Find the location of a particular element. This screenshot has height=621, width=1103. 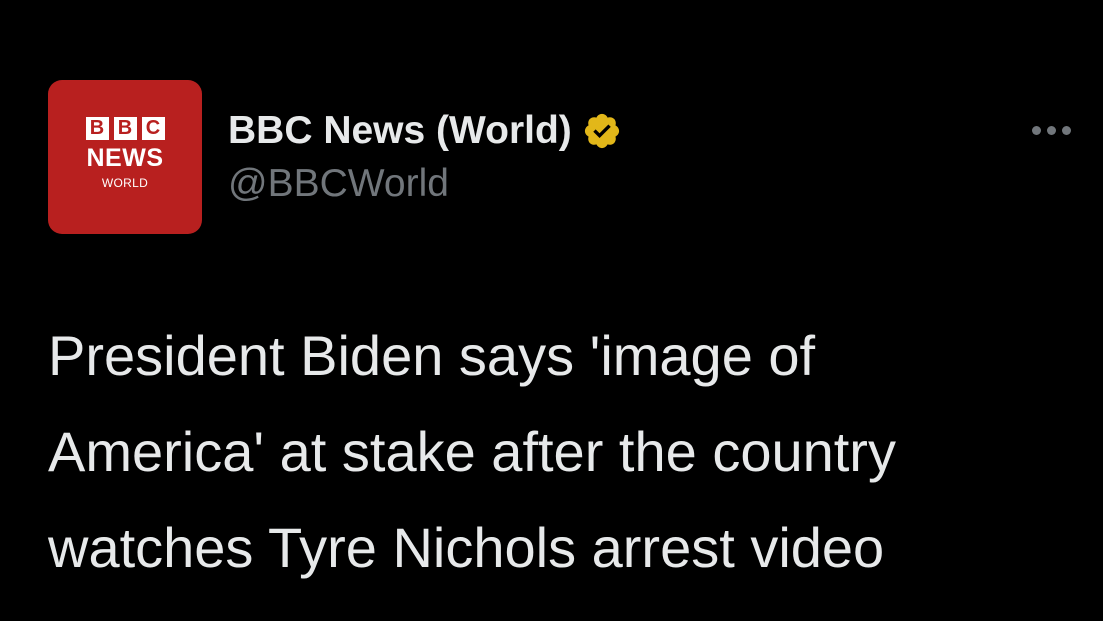

author-name-row: BBC News (World) is located at coordinates (425, 131).